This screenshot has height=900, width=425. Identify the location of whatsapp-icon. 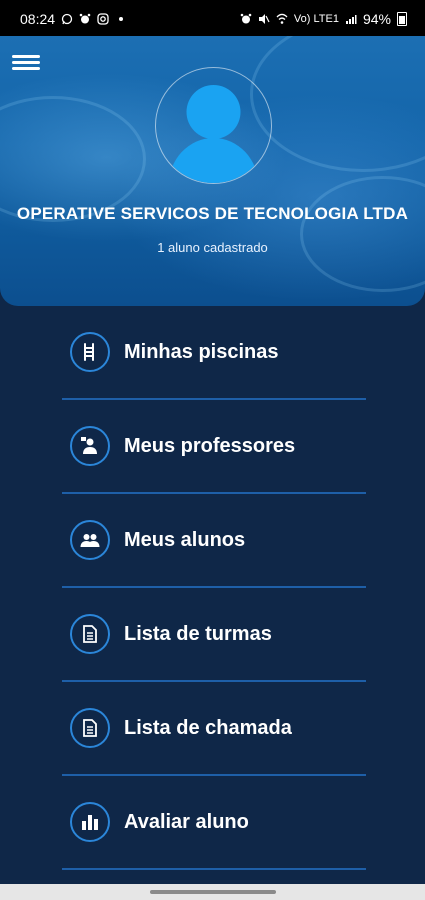
(67, 19).